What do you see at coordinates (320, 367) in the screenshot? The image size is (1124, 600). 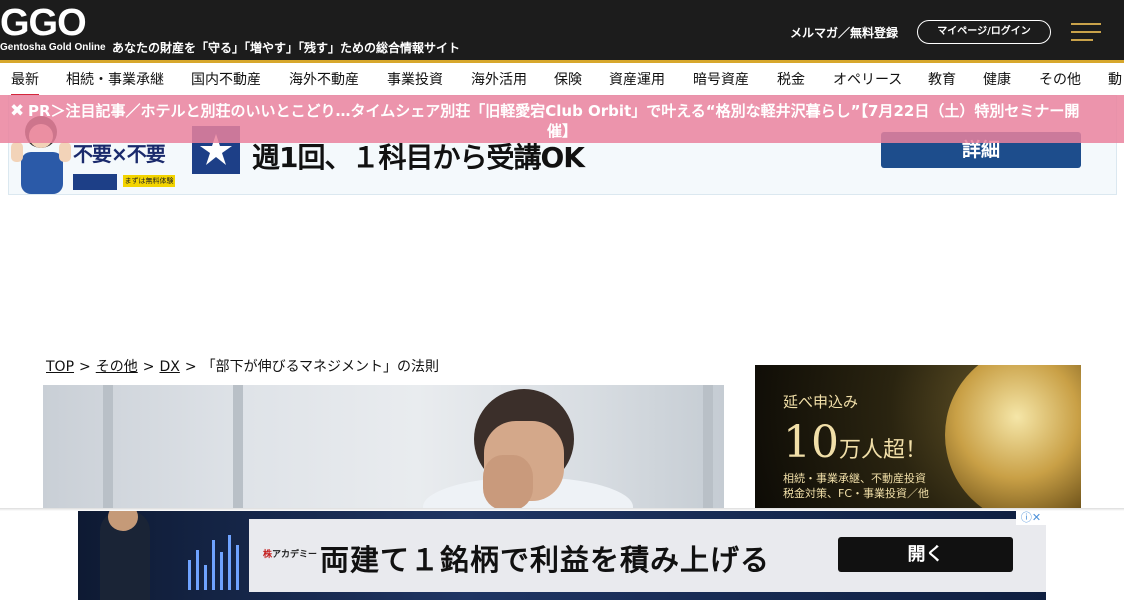 I see `breadcrumb-current: 「部下が伸びるマネジメント」の法則` at bounding box center [320, 367].